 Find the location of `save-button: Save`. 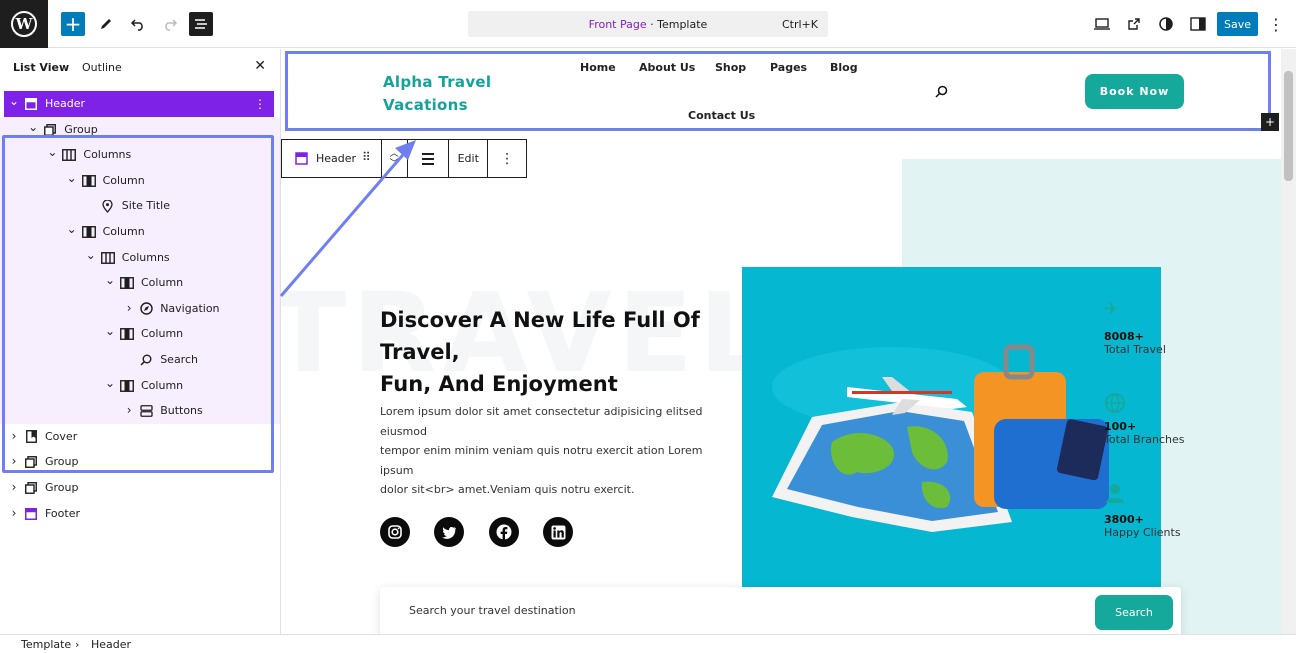

save-button: Save is located at coordinates (1237, 24).